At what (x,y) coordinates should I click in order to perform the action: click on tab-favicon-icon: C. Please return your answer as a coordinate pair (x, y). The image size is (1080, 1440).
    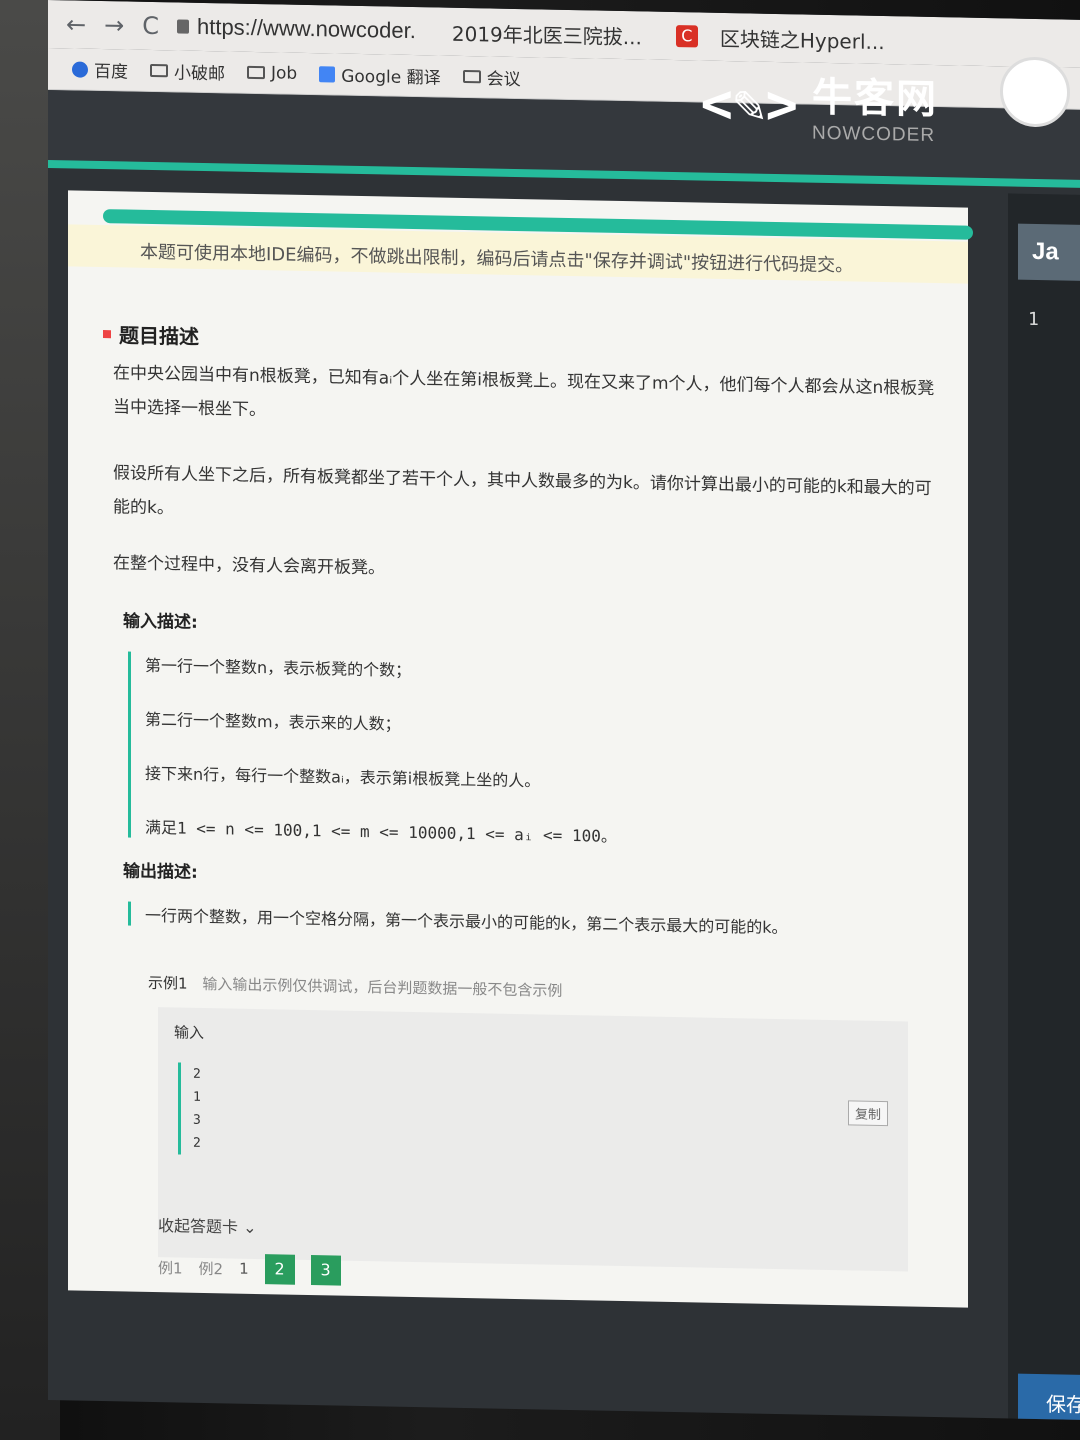
    Looking at the image, I should click on (686, 36).